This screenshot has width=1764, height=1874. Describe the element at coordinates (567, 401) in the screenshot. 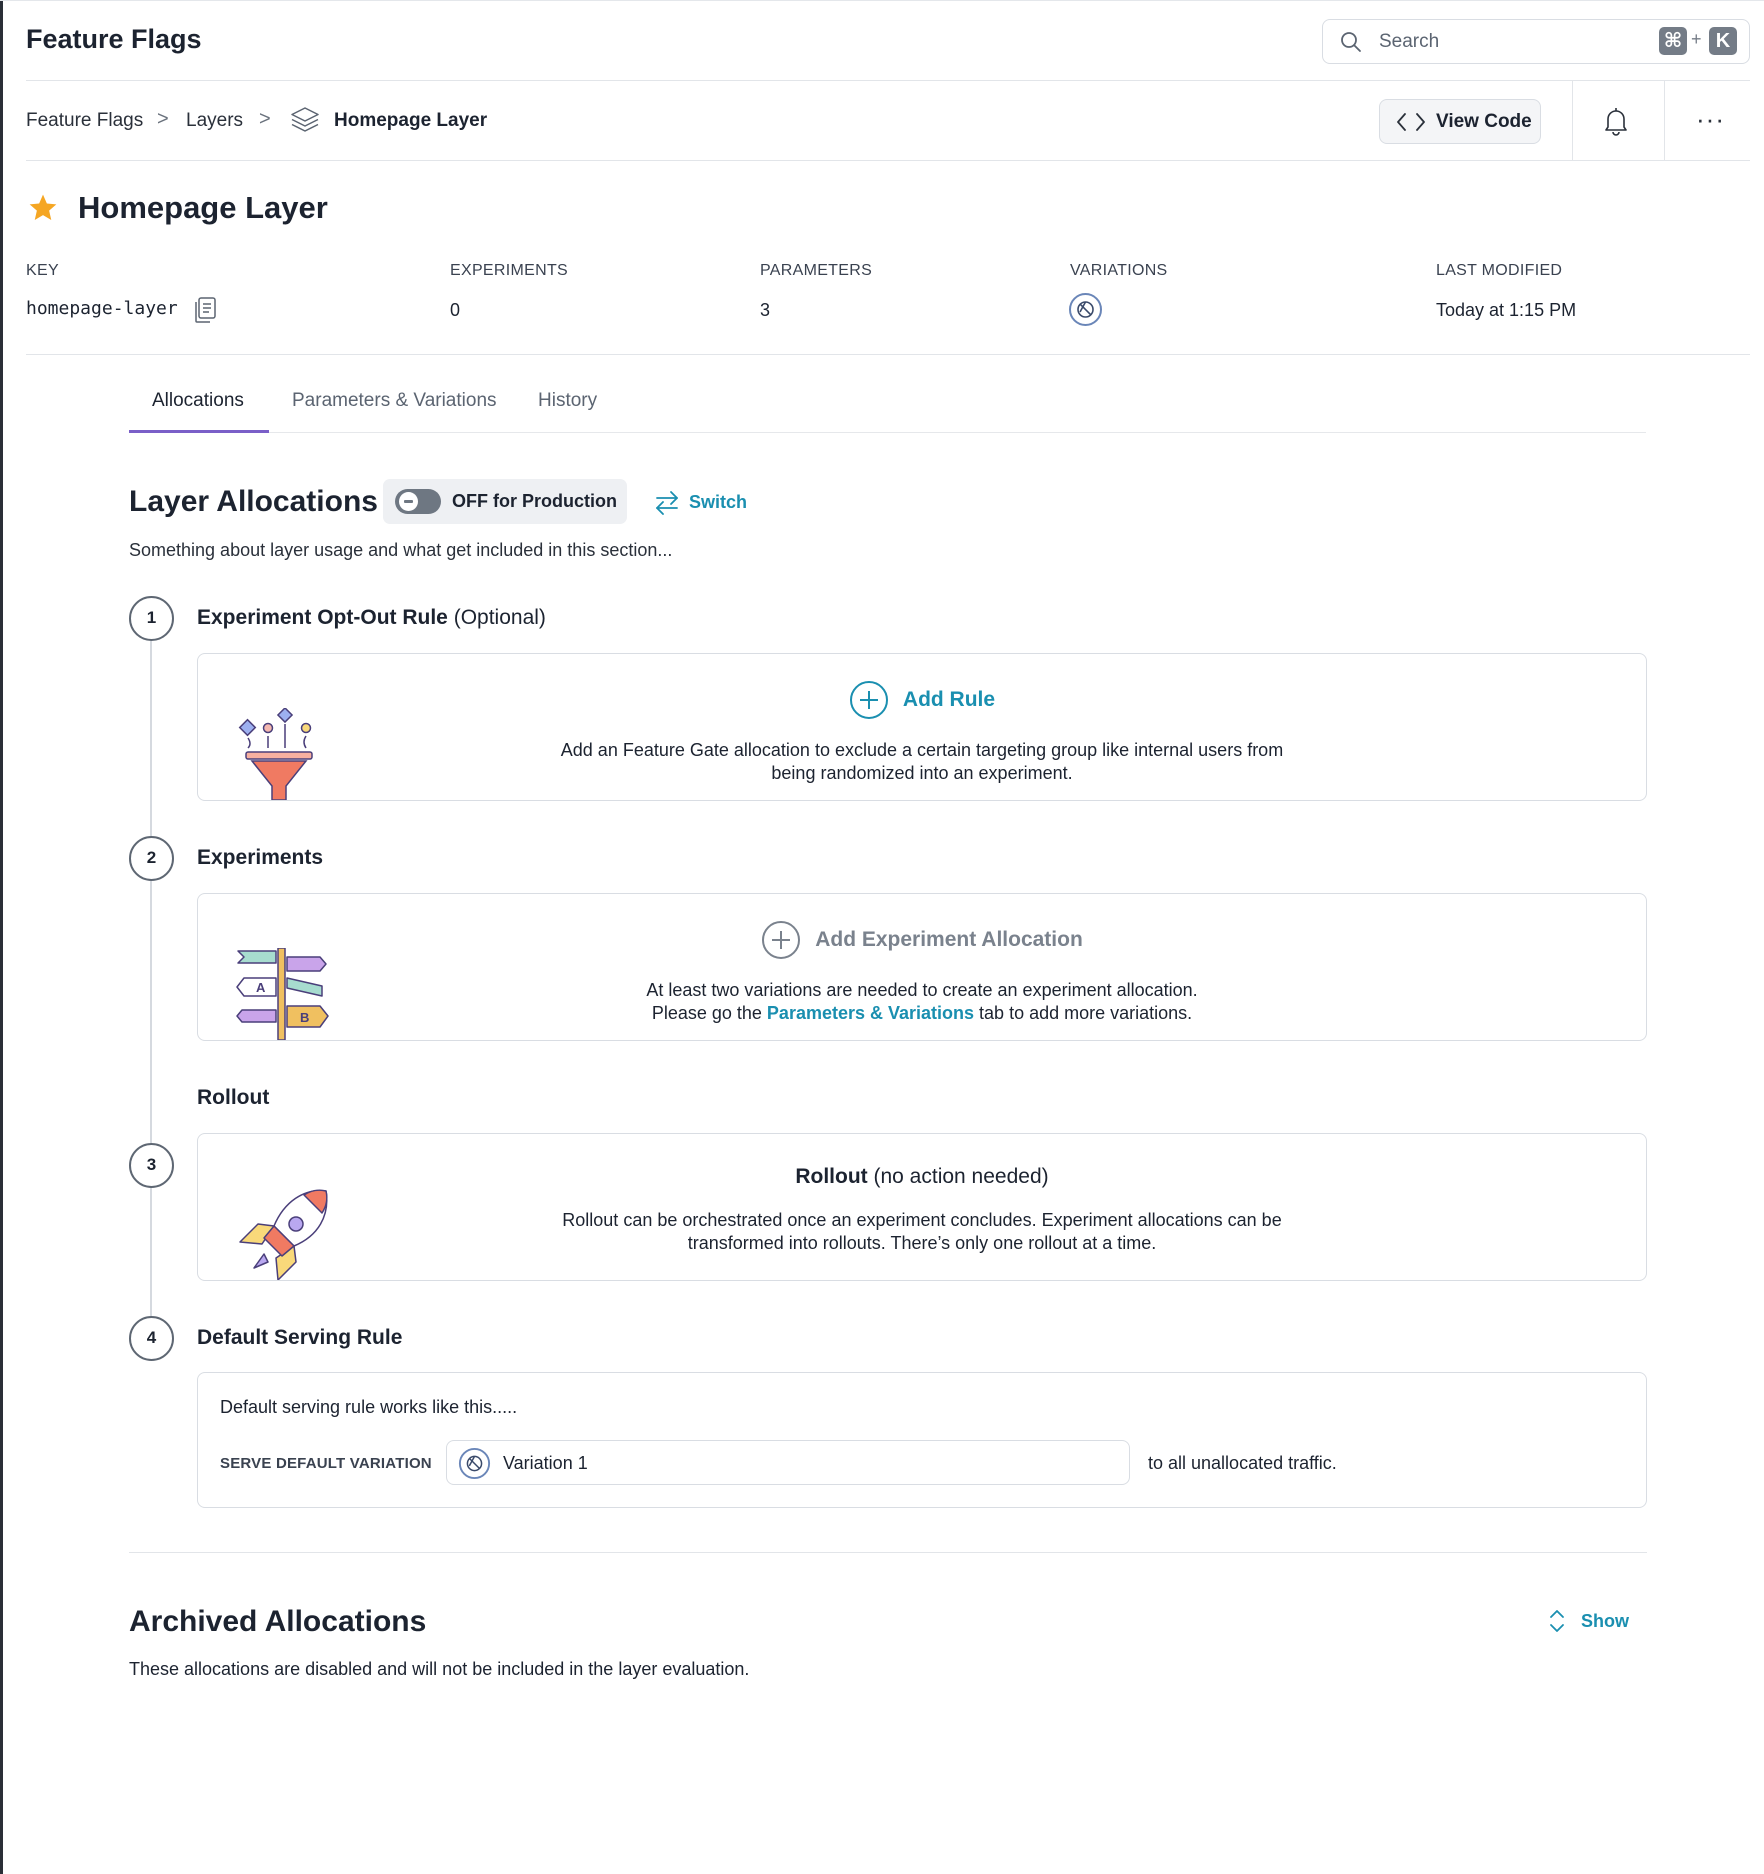

I see `tab-history: History` at that location.